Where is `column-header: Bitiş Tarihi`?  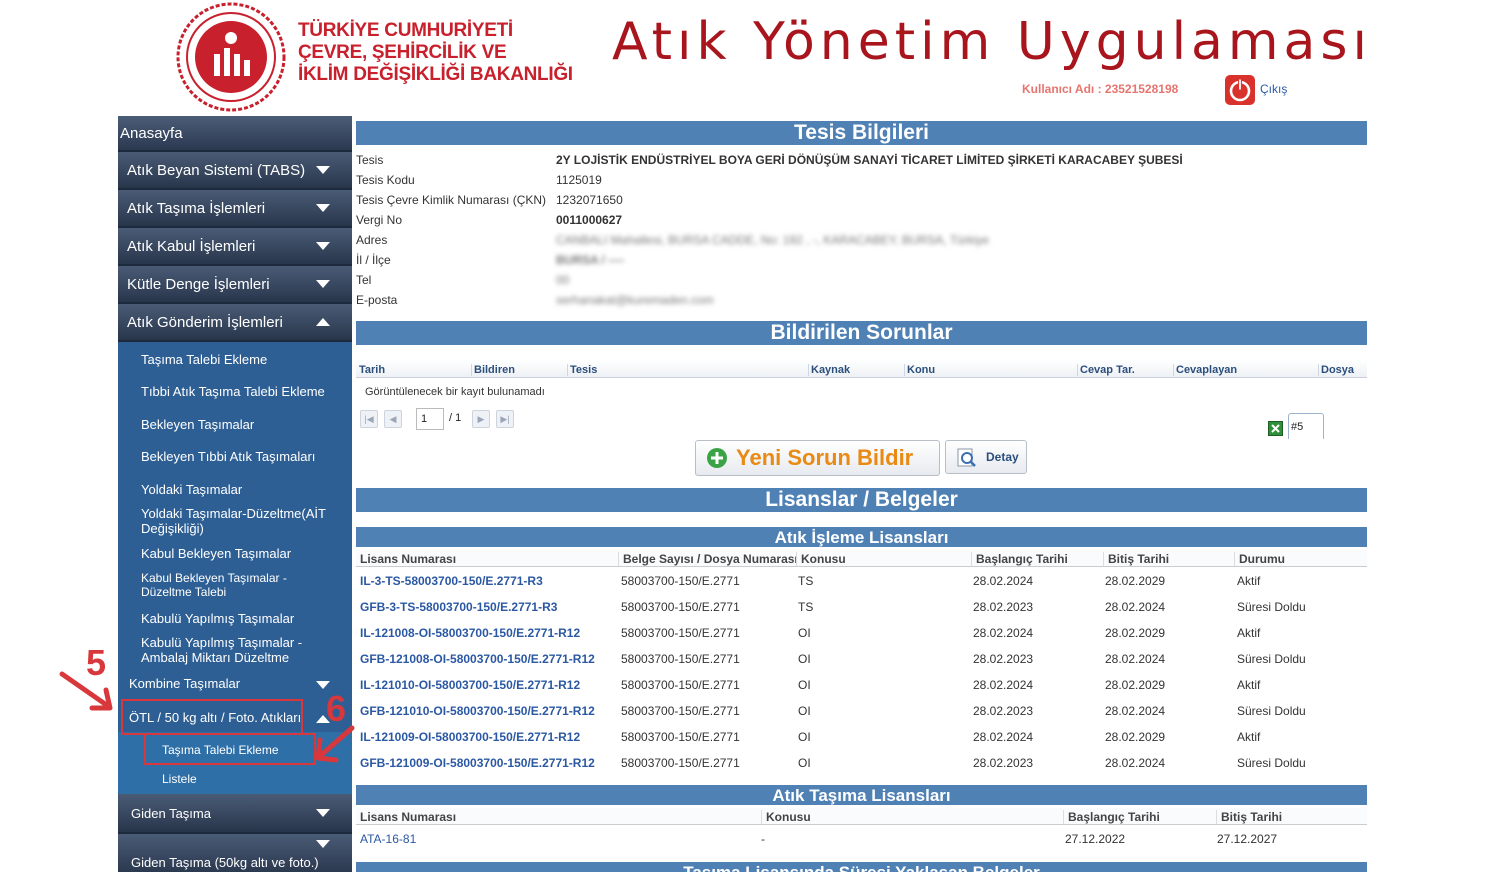
column-header: Bitiş Tarihi is located at coordinates (1136, 559).